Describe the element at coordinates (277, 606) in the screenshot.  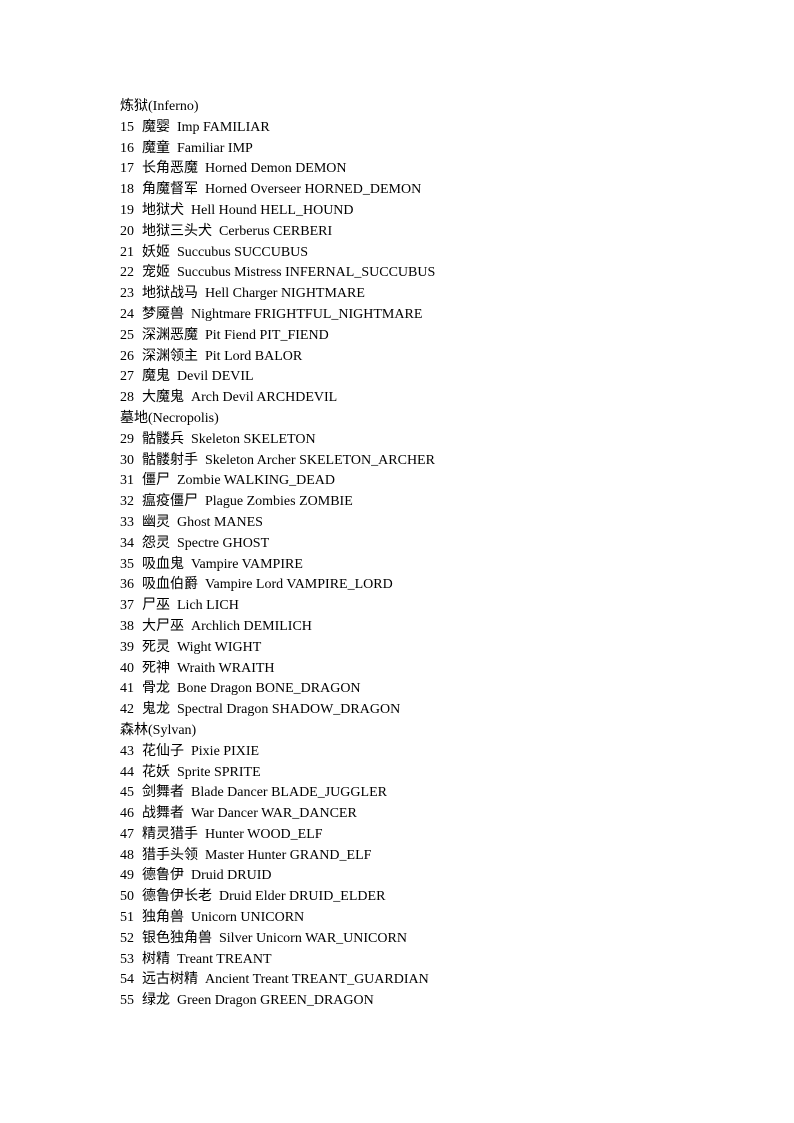
I see `creature-entry: 37 尸巫 Lich LICH` at that location.